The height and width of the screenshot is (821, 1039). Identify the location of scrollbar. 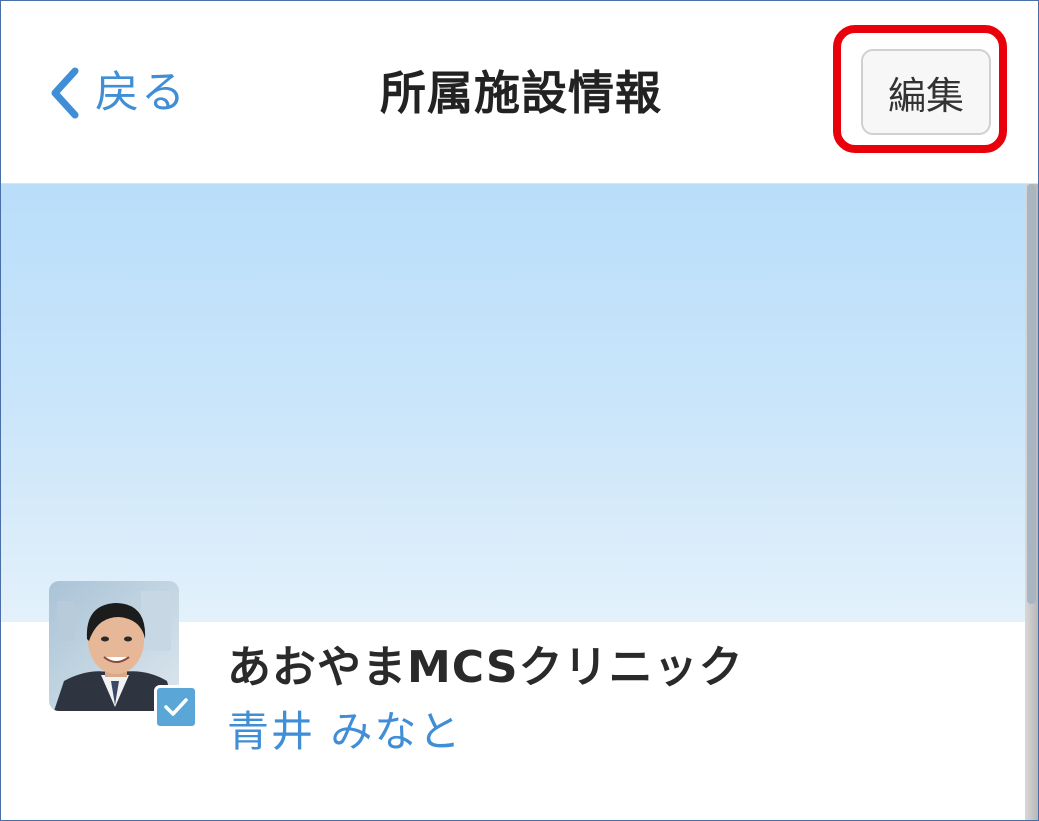
(1031, 502).